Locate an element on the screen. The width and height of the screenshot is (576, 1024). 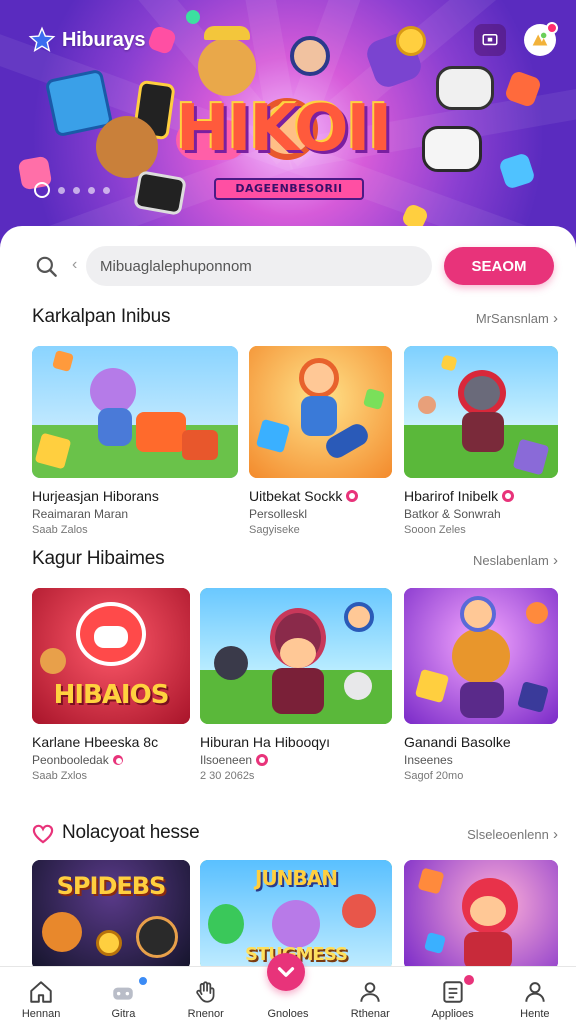
cast-button is located at coordinates (490, 40).